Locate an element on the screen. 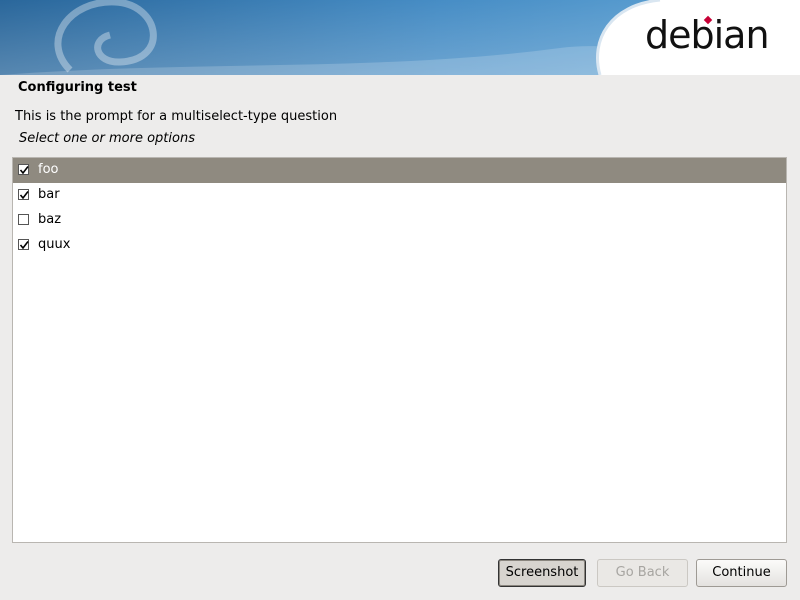 The width and height of the screenshot is (800, 600). continue-button: Continue is located at coordinates (741, 573).